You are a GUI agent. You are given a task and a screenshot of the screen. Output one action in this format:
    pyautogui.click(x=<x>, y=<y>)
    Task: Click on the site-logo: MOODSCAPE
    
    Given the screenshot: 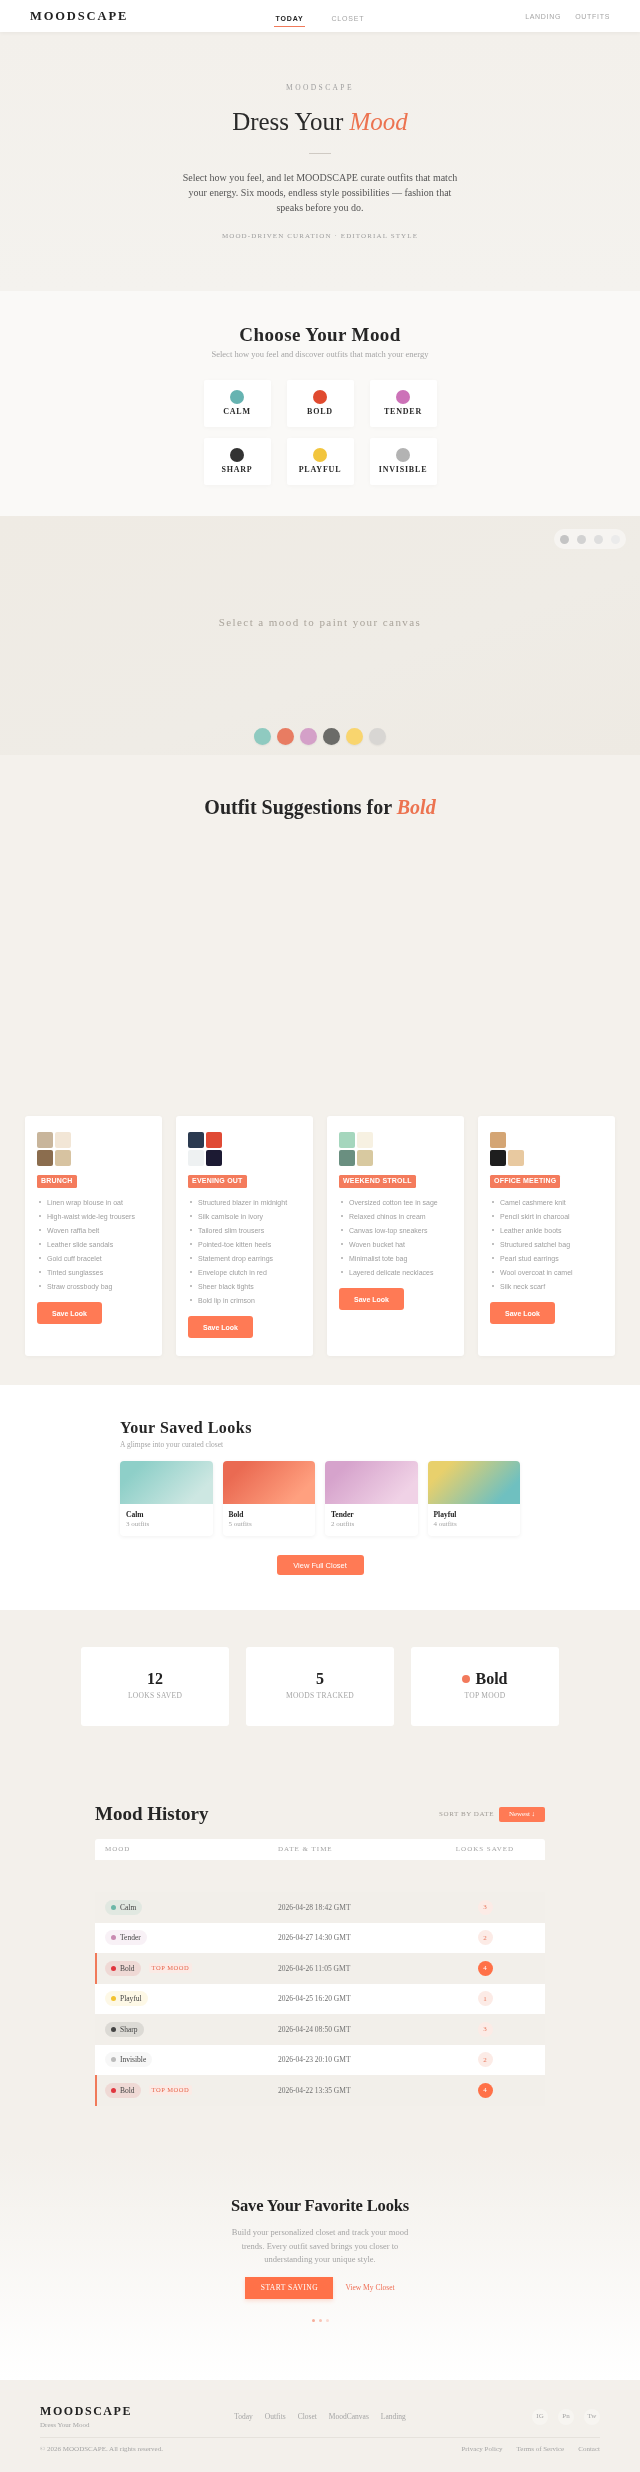 What is the action you would take?
    pyautogui.click(x=79, y=16)
    